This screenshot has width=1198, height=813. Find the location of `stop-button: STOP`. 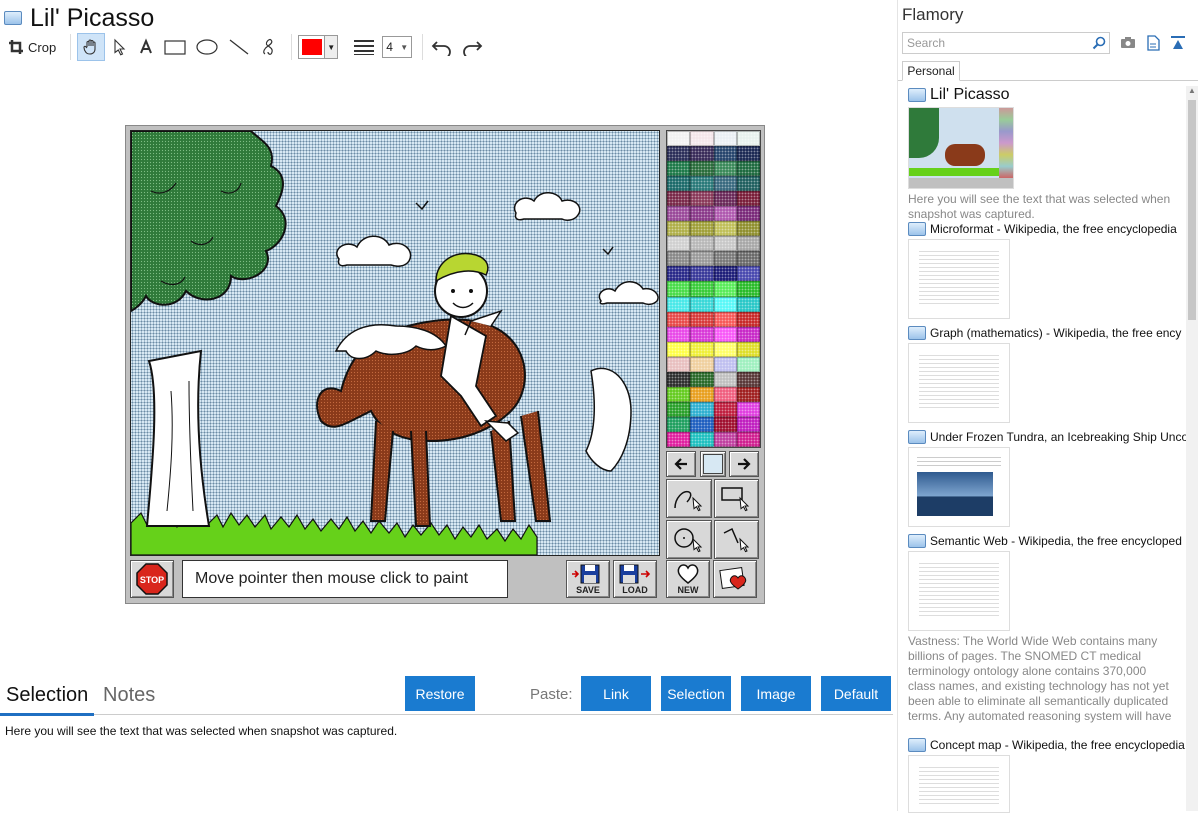

stop-button: STOP is located at coordinates (152, 579).